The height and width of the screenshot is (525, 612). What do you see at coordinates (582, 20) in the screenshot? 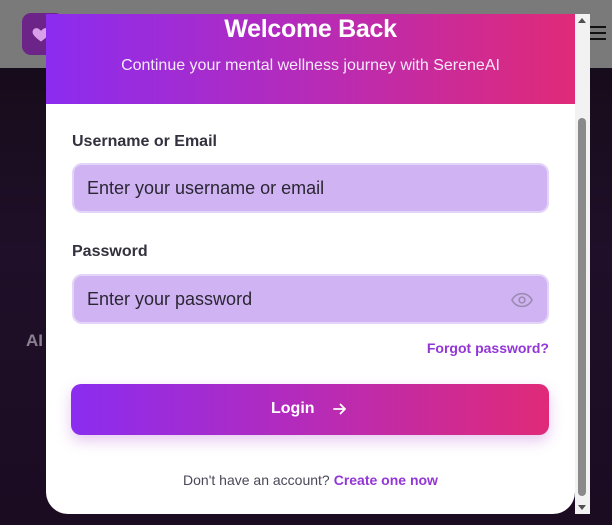
I see `scroll-up-icon` at bounding box center [582, 20].